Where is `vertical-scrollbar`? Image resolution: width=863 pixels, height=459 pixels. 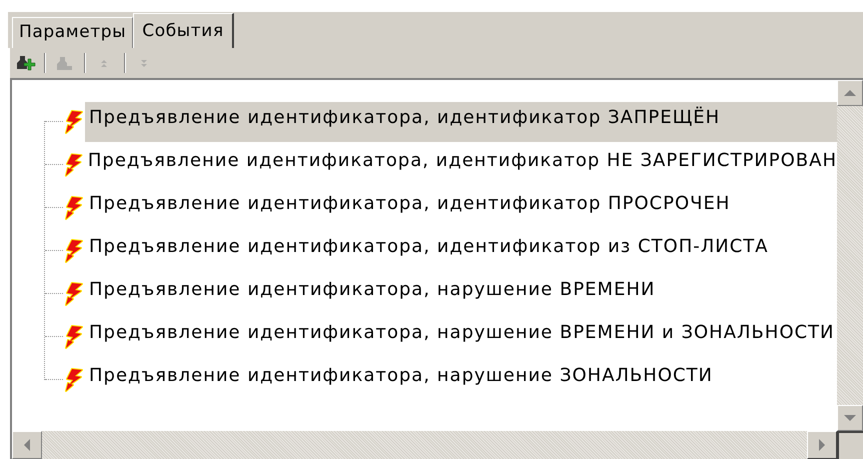
vertical-scrollbar is located at coordinates (850, 255).